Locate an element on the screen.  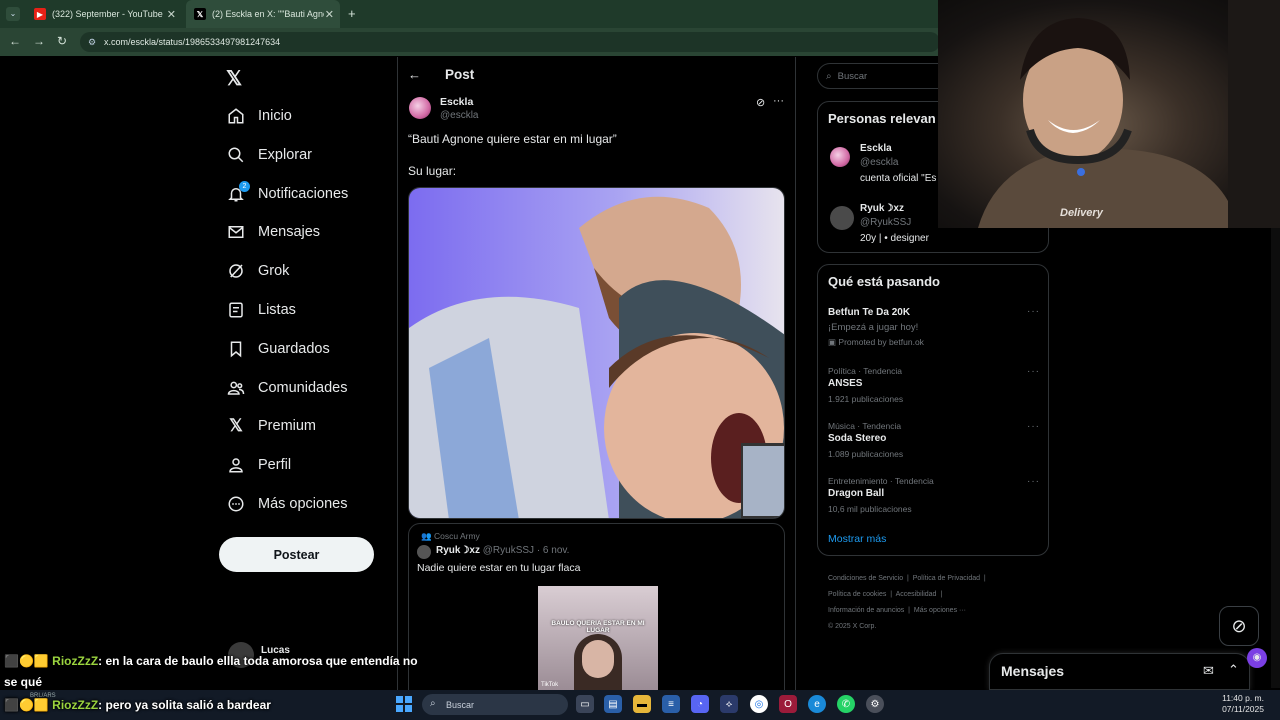
new-message-icon: ✉ is located at coordinates (1208, 671).